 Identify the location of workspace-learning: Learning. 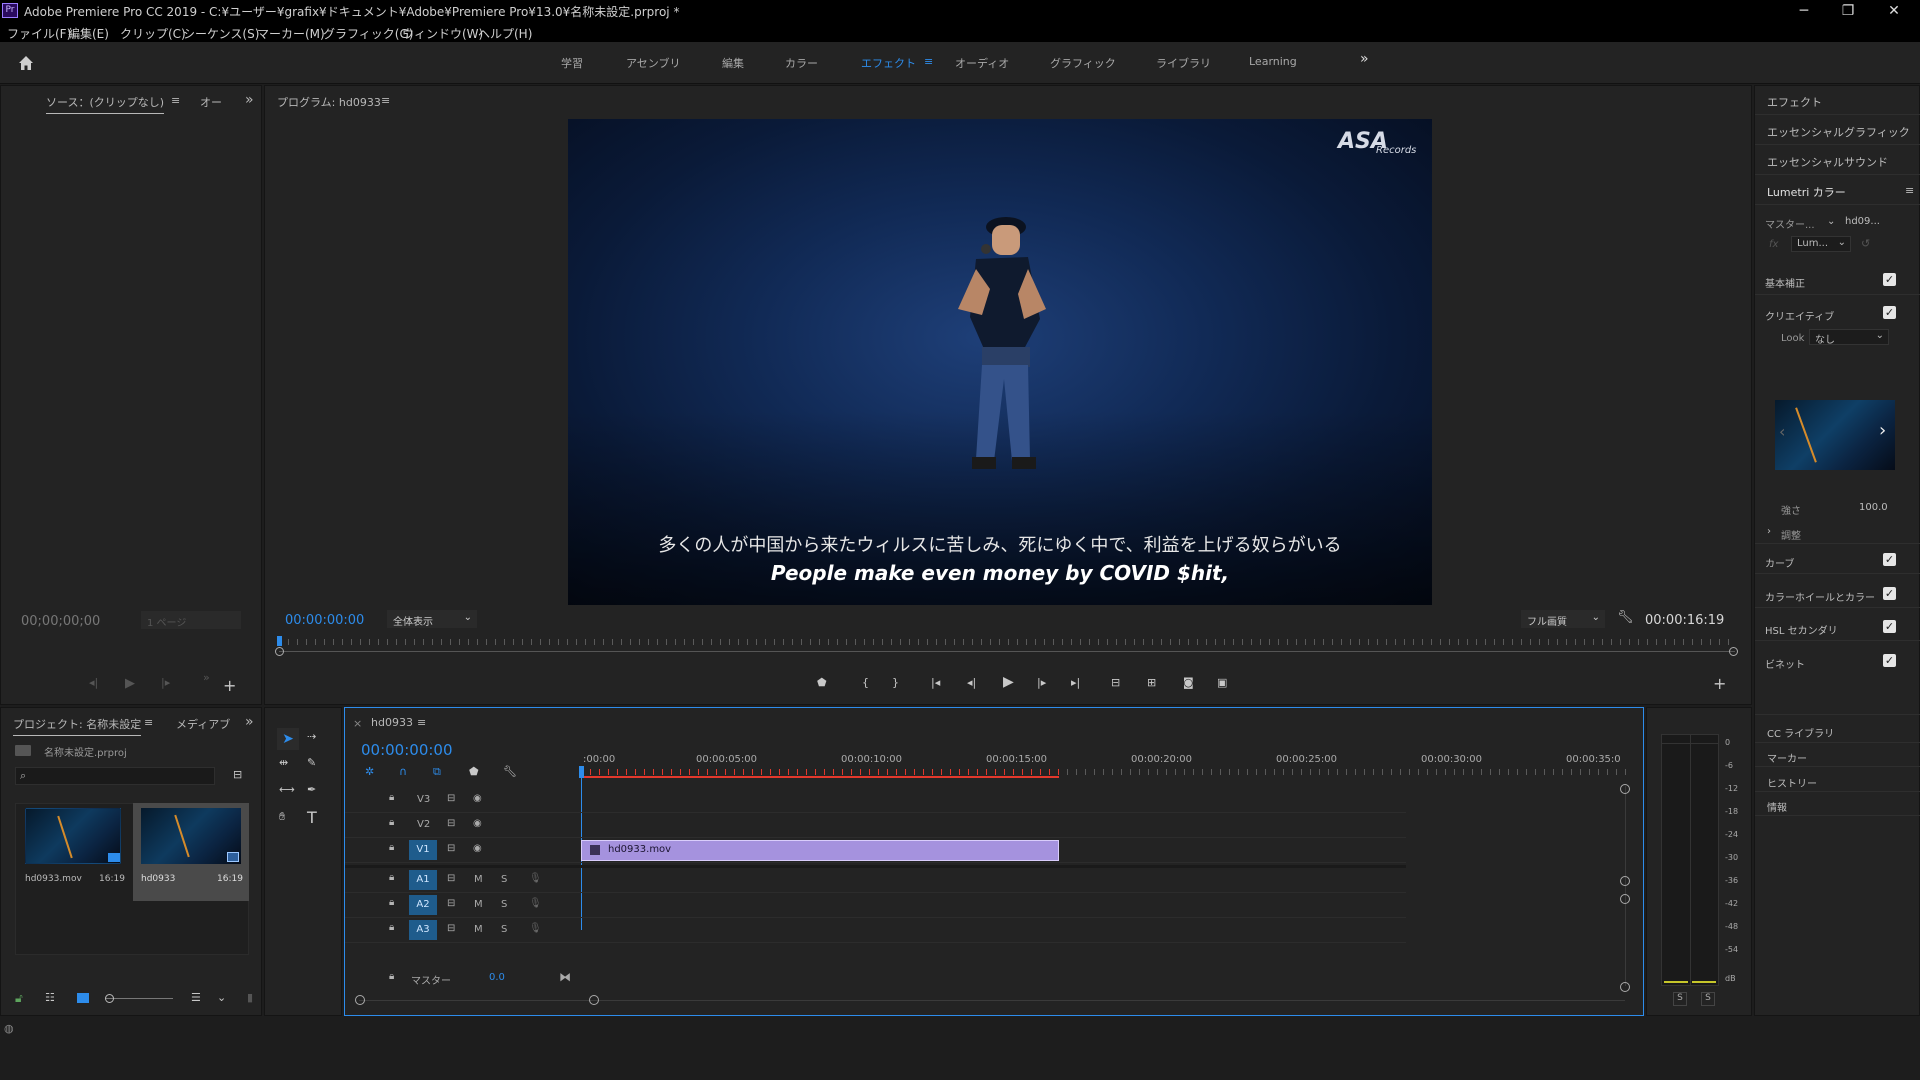
(1273, 61).